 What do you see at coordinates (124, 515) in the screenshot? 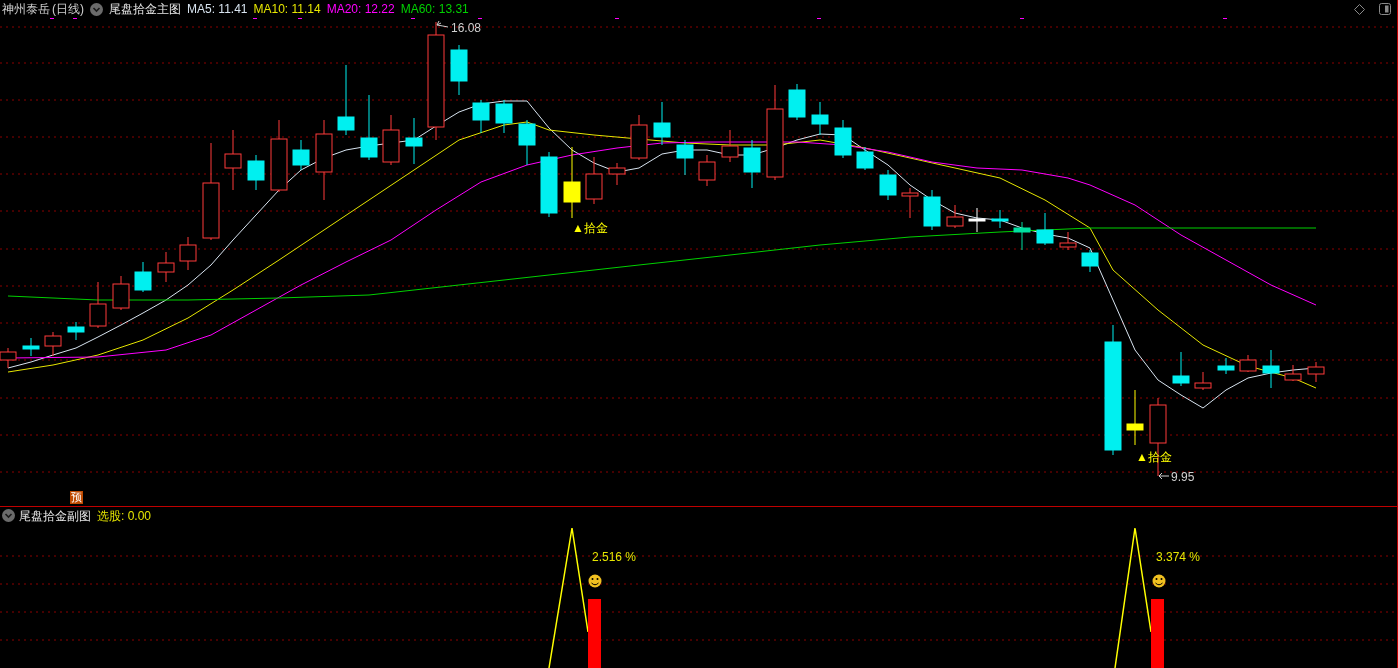
I see `stock-pick-value: 选股: 0.00` at bounding box center [124, 515].